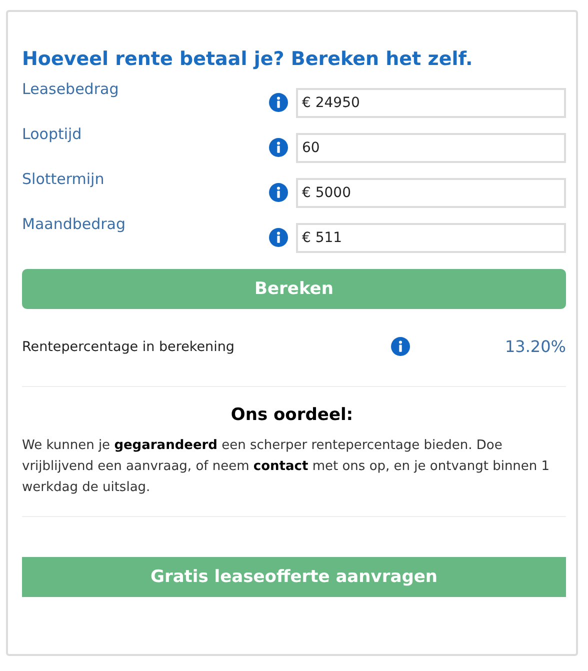  Describe the element at coordinates (431, 193) in the screenshot. I see `input-field: € 5000` at that location.